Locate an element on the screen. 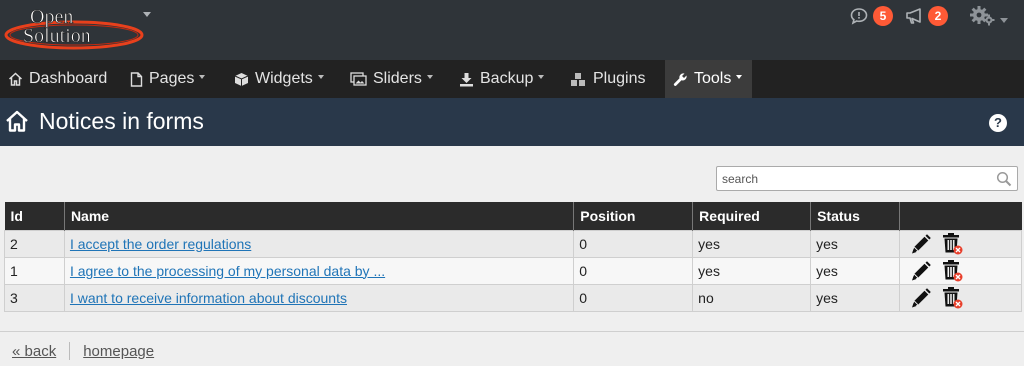 This screenshot has width=1024, height=366. settings-caret is located at coordinates (1004, 20).